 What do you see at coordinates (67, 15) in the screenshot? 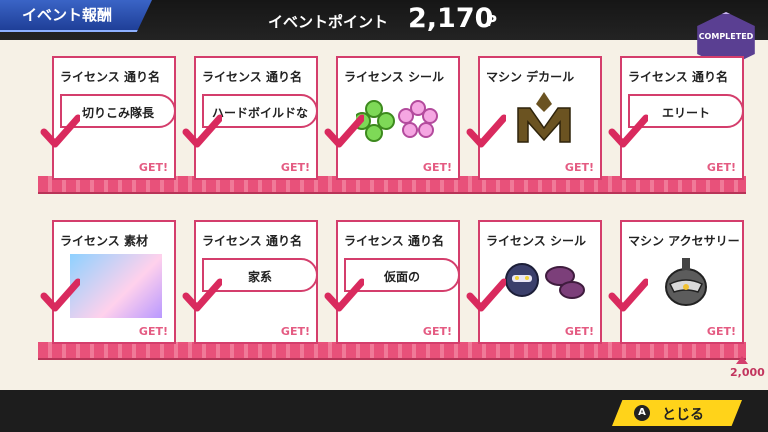
I see `page-title: イベント報酬` at bounding box center [67, 15].